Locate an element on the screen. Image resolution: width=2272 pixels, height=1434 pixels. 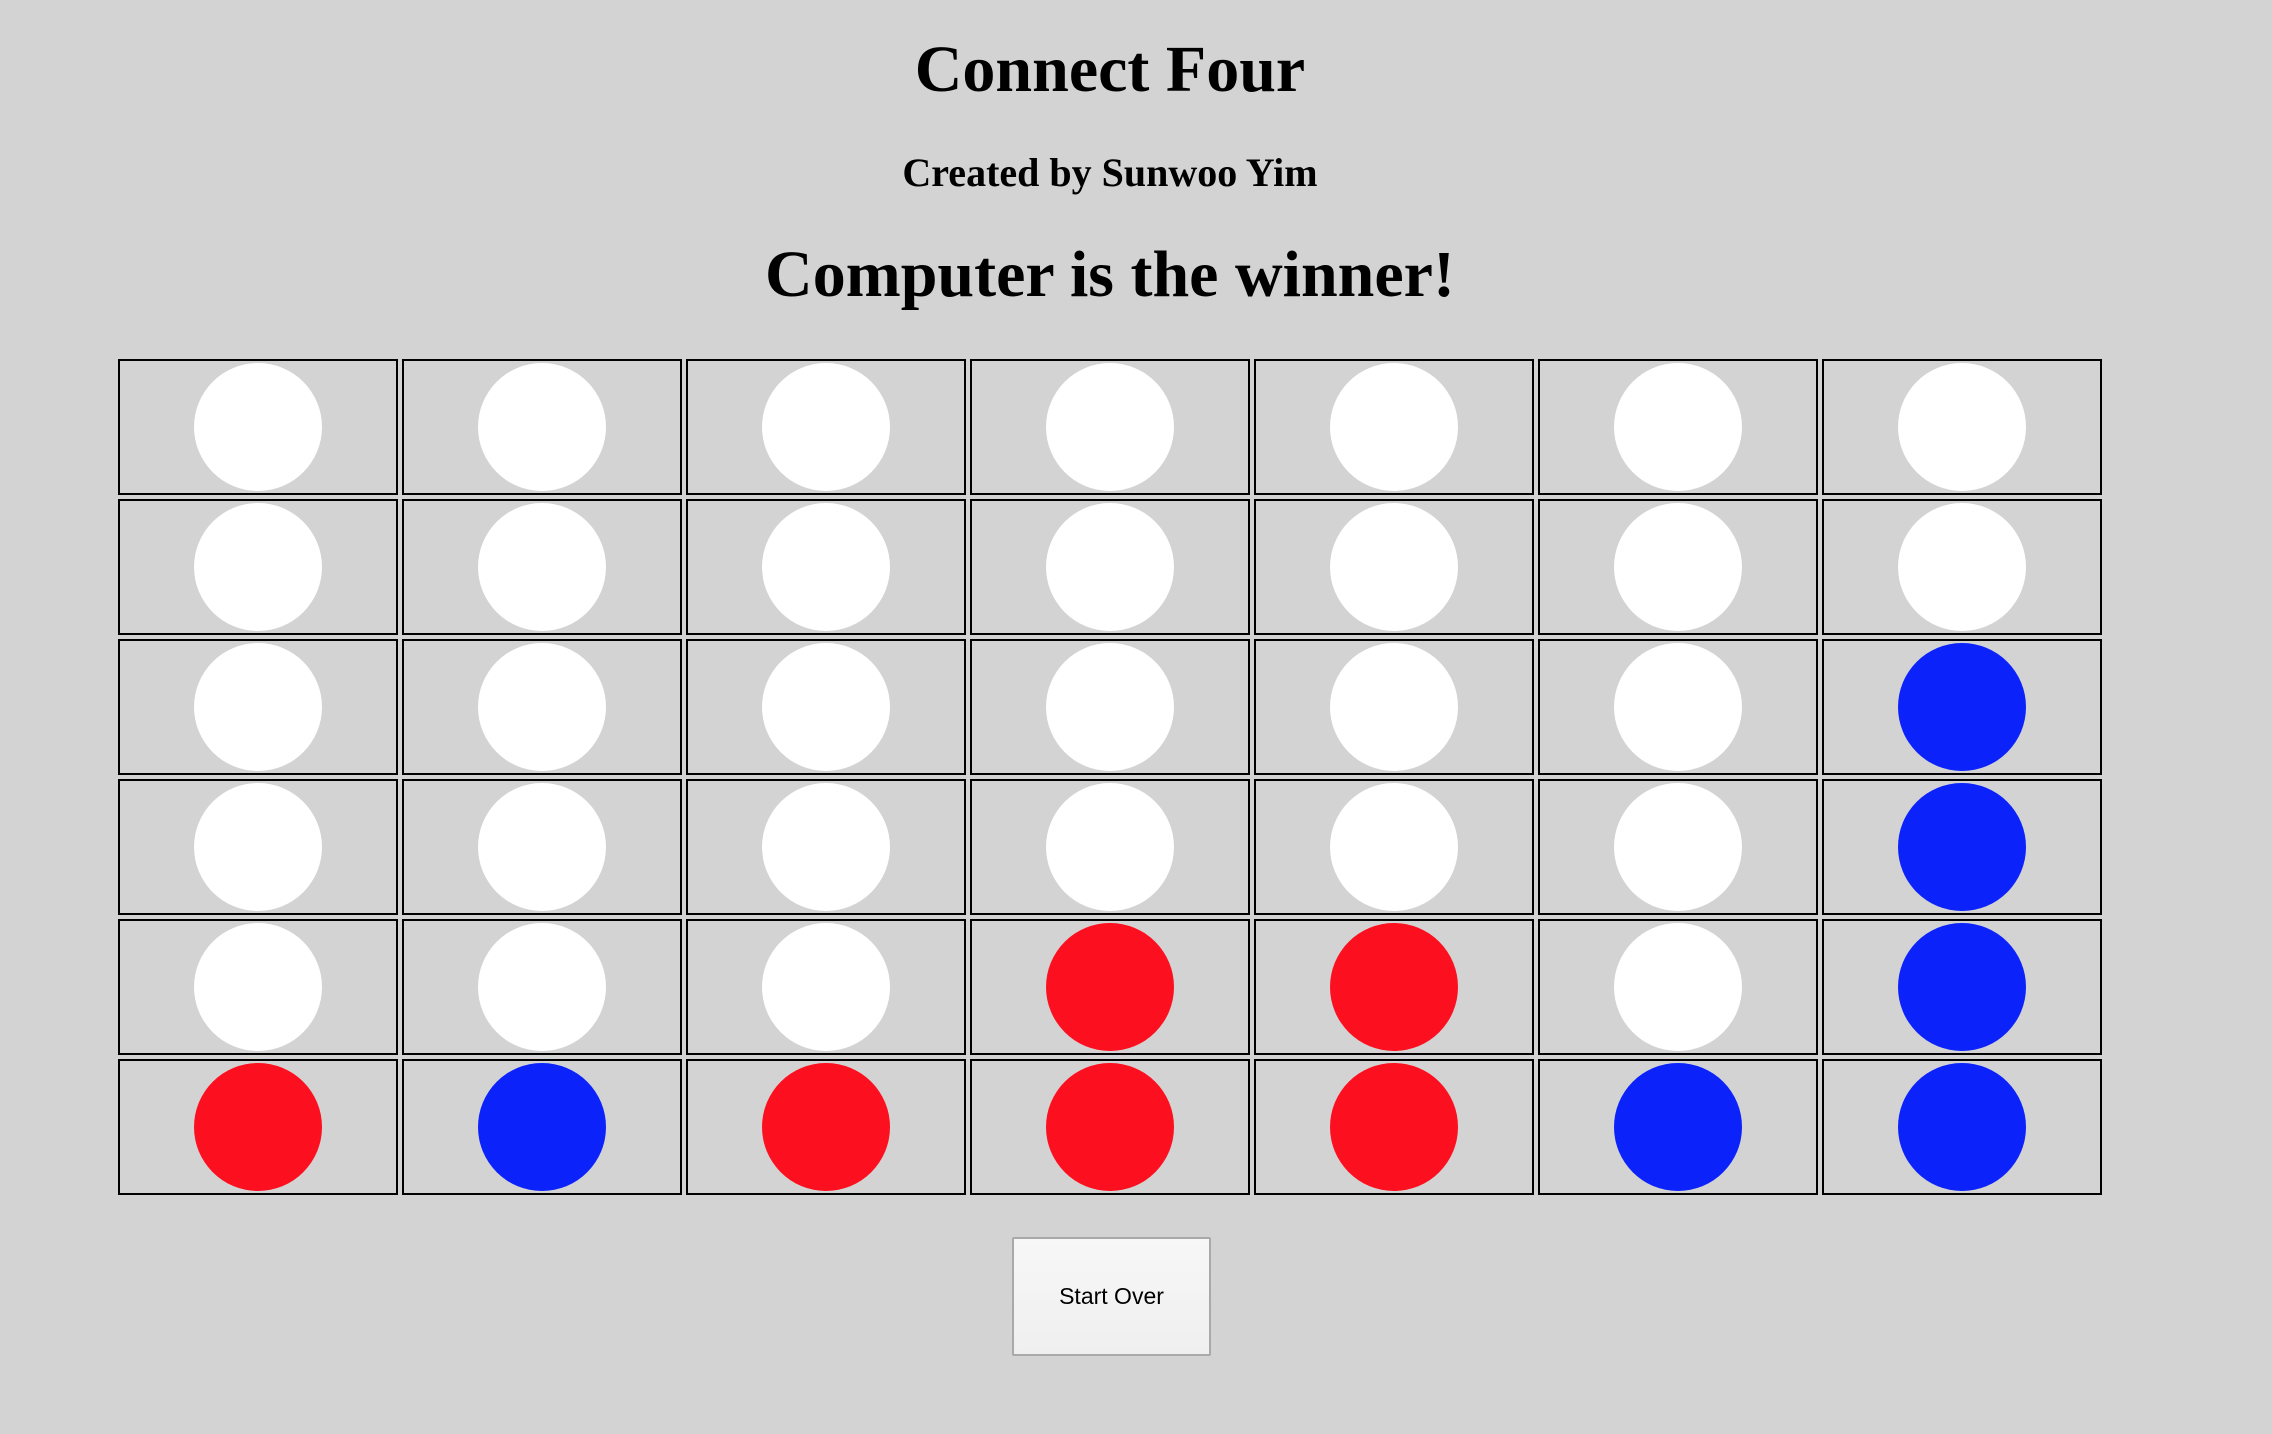
board-cell-r5-c3 is located at coordinates (826, 987).